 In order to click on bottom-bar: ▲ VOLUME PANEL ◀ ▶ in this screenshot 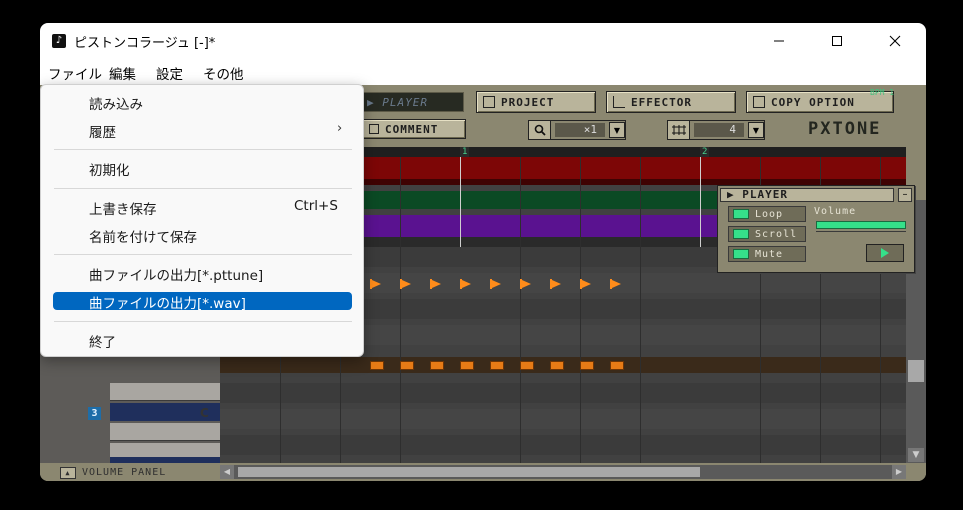, I will do `click(483, 472)`.